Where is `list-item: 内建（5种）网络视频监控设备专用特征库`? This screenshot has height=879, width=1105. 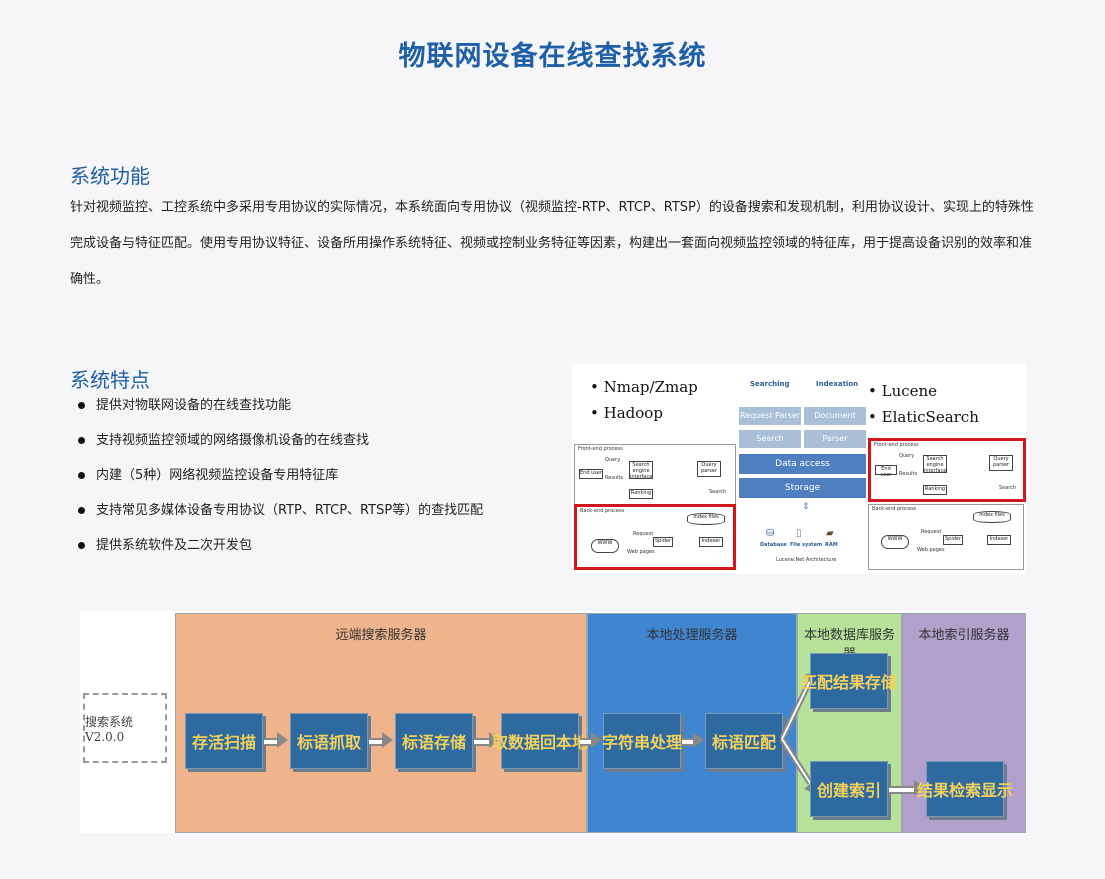 list-item: 内建（5种）网络视频监控设备专用特征库 is located at coordinates (280, 481).